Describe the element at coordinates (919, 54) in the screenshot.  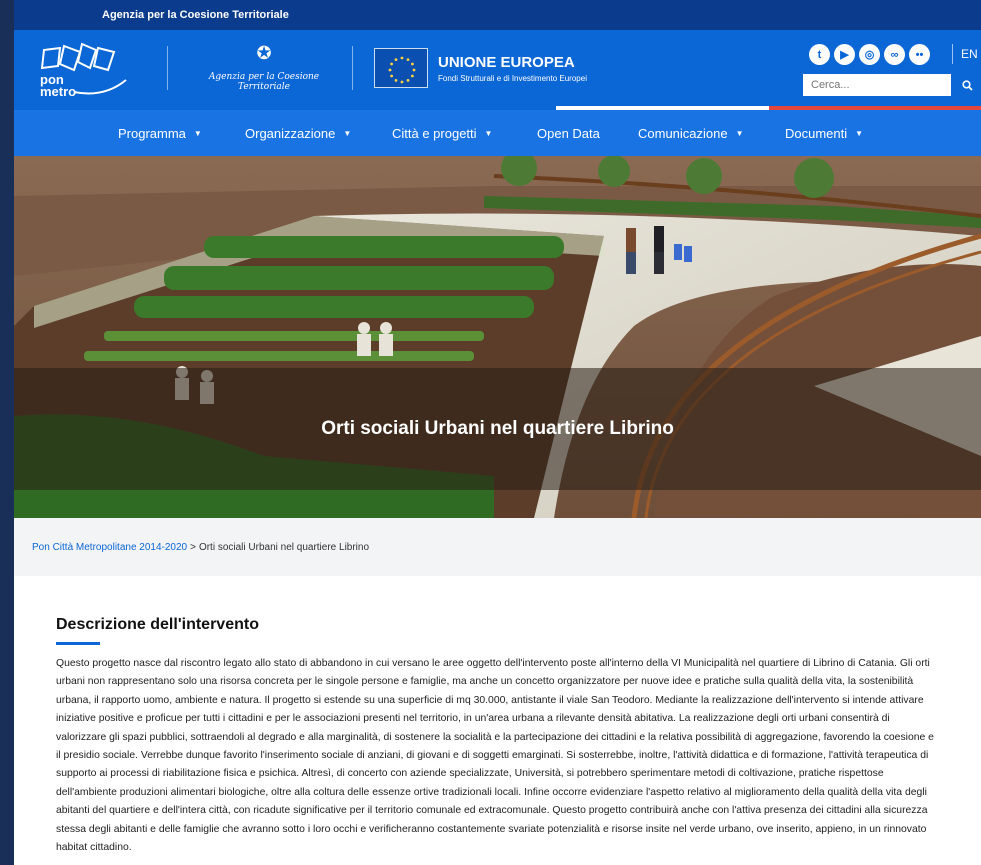
I see `flickr-icon: ••` at that location.